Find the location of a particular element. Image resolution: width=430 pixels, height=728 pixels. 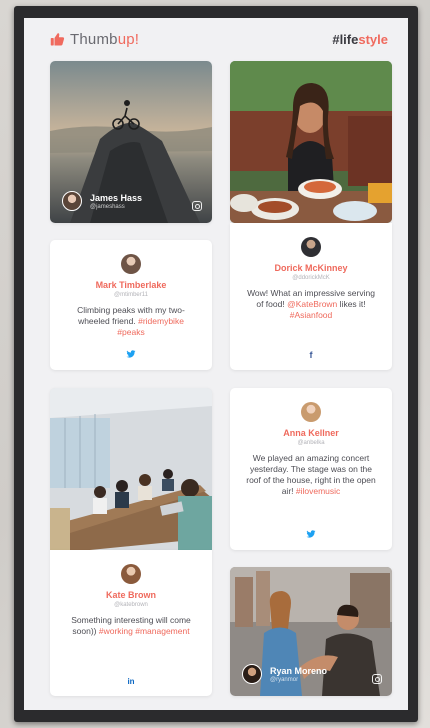

author-name: Ryan Moreno is located at coordinates (299, 670).